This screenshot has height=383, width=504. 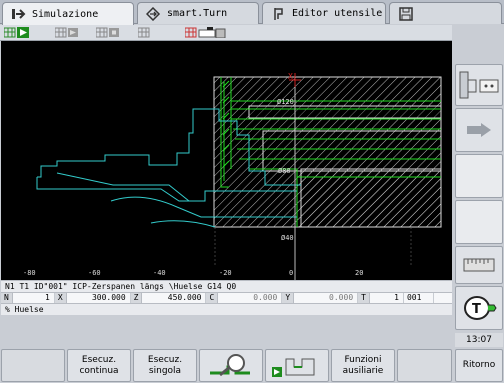 I want to click on tab-editor-utensile: Editor utensile, so click(x=324, y=13).